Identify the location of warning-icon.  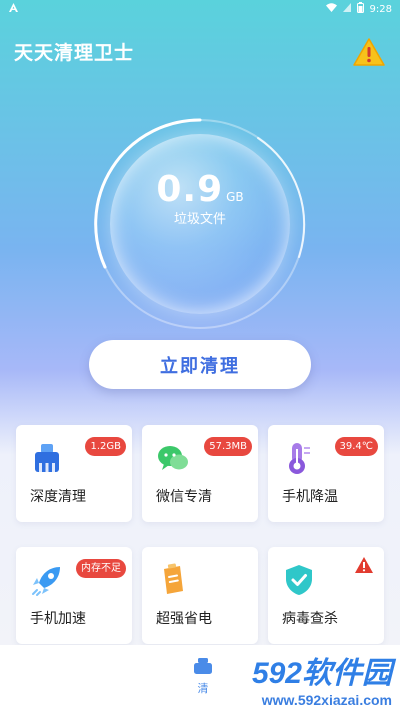
(369, 52).